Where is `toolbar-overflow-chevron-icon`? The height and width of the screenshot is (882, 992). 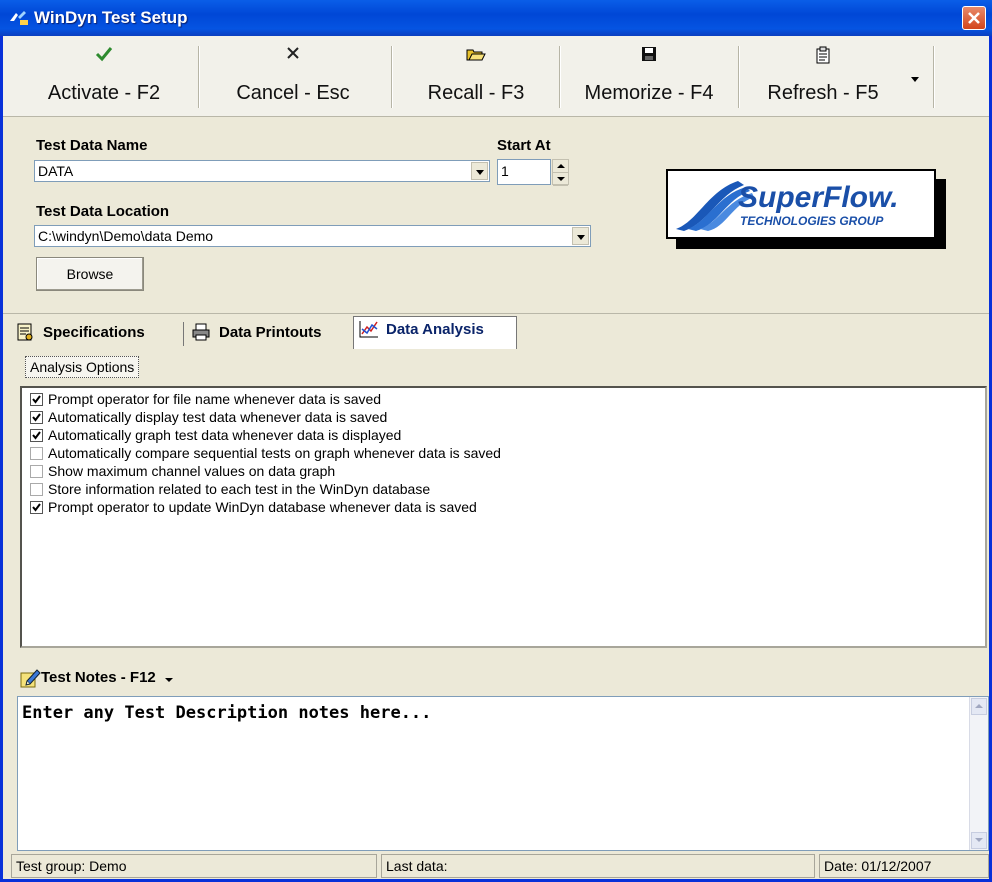
toolbar-overflow-chevron-icon is located at coordinates (915, 79).